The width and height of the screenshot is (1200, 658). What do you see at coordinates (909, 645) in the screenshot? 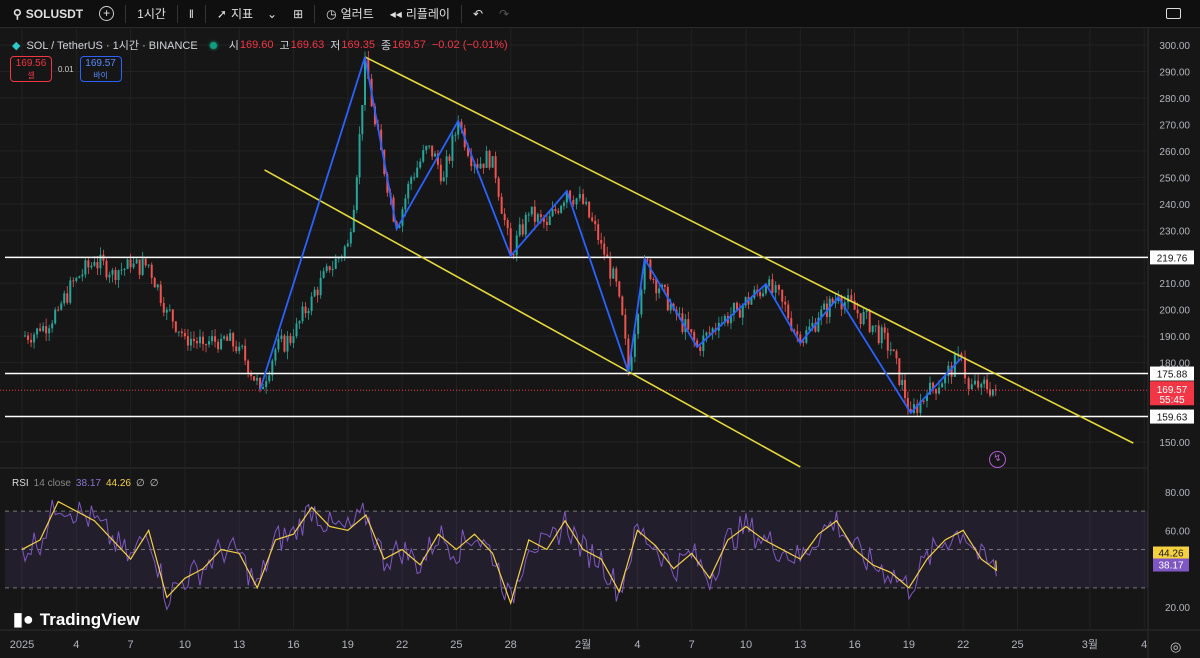
I see `time-tick-label: 19` at bounding box center [909, 645].